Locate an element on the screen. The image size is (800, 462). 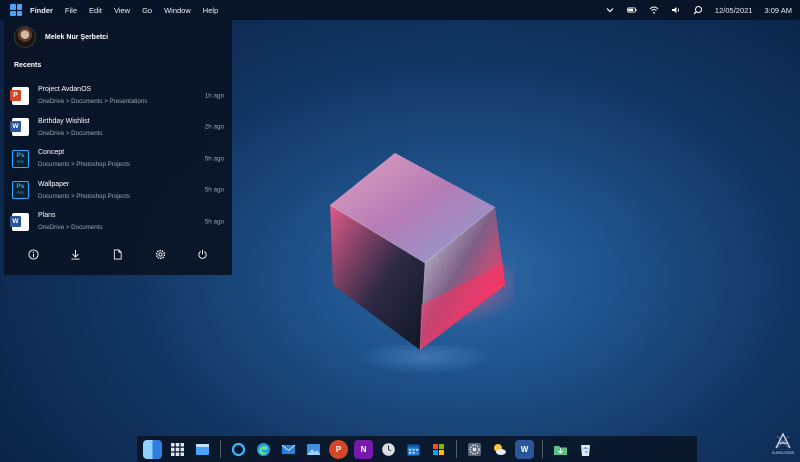
panel-actions is located at coordinates (118, 254).